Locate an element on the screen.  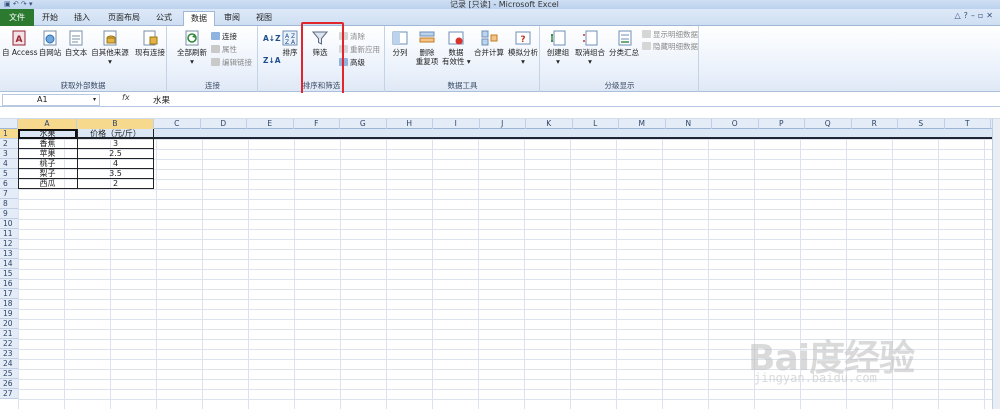
properties-button: 属性 is located at coordinates (224, 49).